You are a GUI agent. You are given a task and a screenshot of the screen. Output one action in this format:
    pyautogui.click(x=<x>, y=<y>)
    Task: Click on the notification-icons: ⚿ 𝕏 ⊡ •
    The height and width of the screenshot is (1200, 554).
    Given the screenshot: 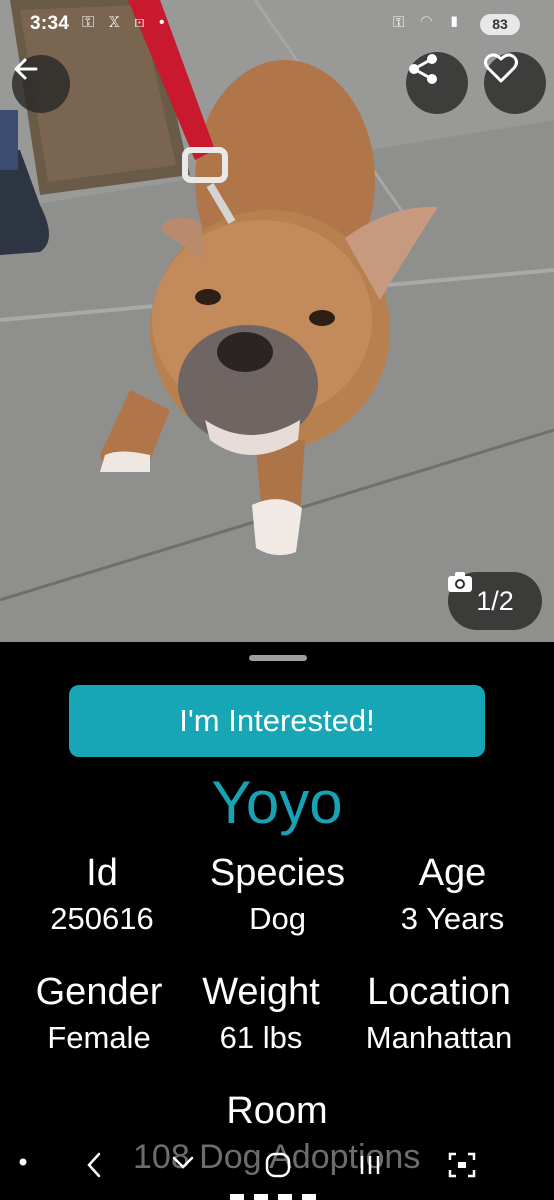 What is the action you would take?
    pyautogui.click(x=126, y=22)
    